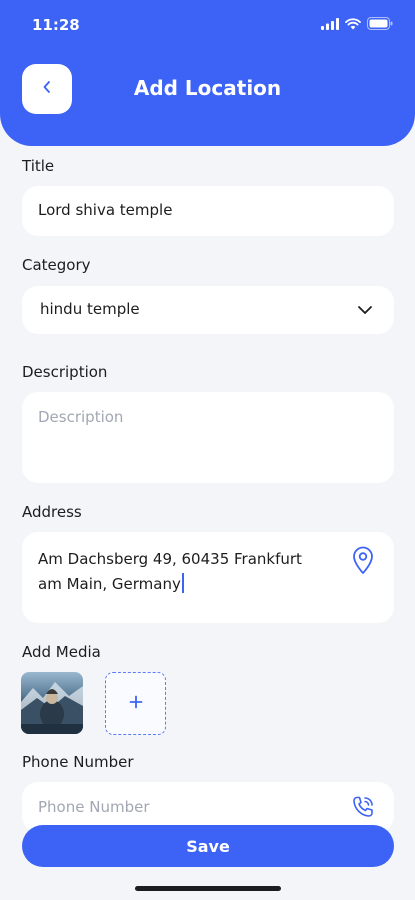 The height and width of the screenshot is (900, 415). Describe the element at coordinates (208, 437) in the screenshot. I see `description-field: Description` at that location.